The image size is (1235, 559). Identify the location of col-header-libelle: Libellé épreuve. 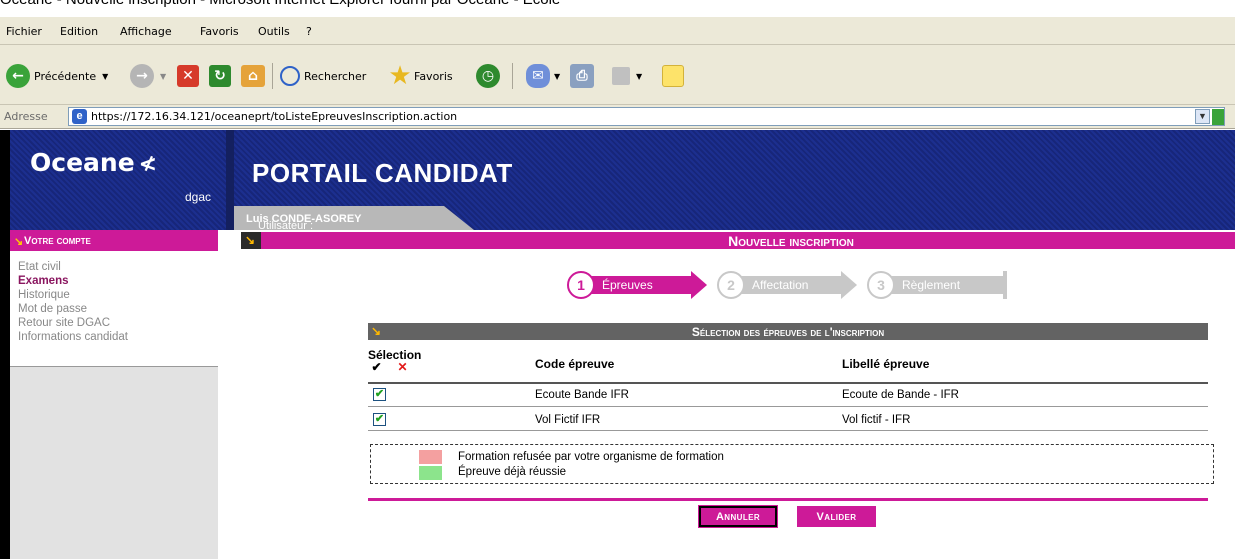
(886, 364).